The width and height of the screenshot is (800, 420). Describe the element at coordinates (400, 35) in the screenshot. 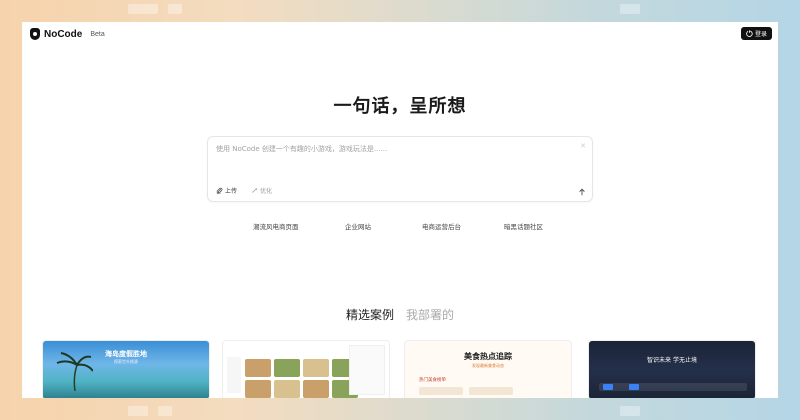

I see `header: NoCode Beta 登录` at that location.